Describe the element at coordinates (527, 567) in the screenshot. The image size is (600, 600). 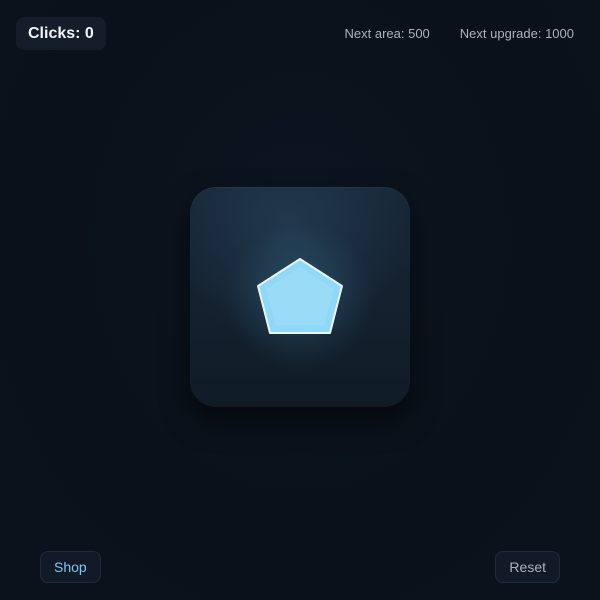
I see `reset-button: Reset` at that location.